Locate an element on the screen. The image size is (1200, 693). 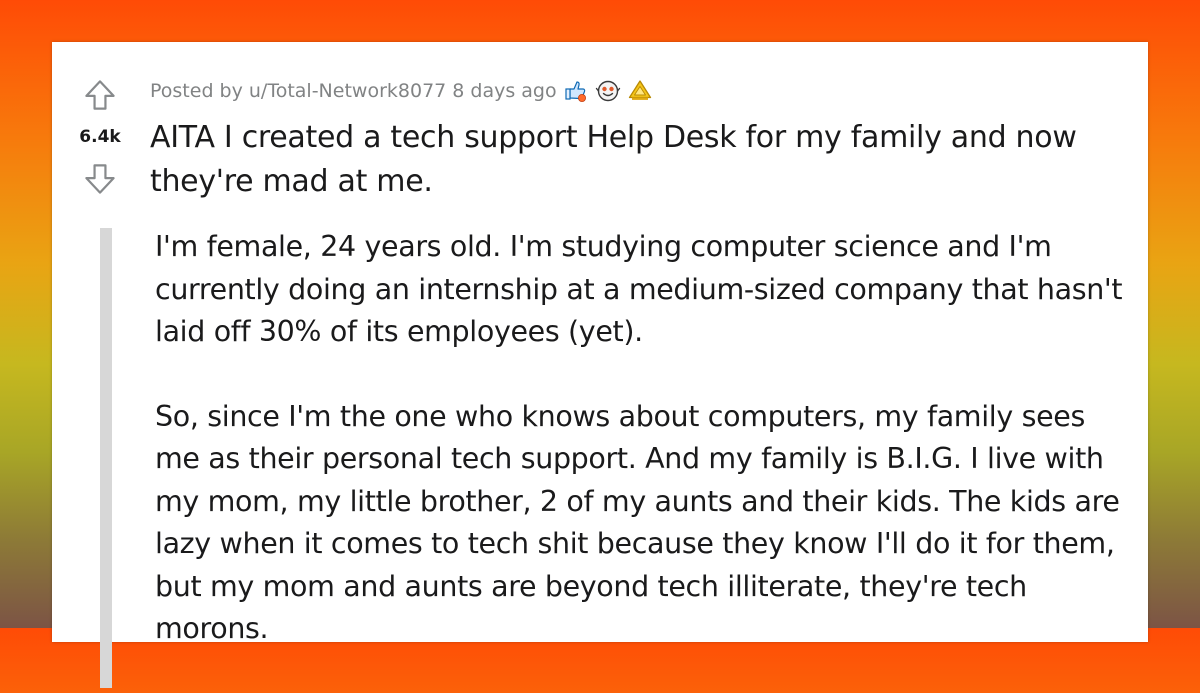
downvote-button is located at coordinates (100, 179).